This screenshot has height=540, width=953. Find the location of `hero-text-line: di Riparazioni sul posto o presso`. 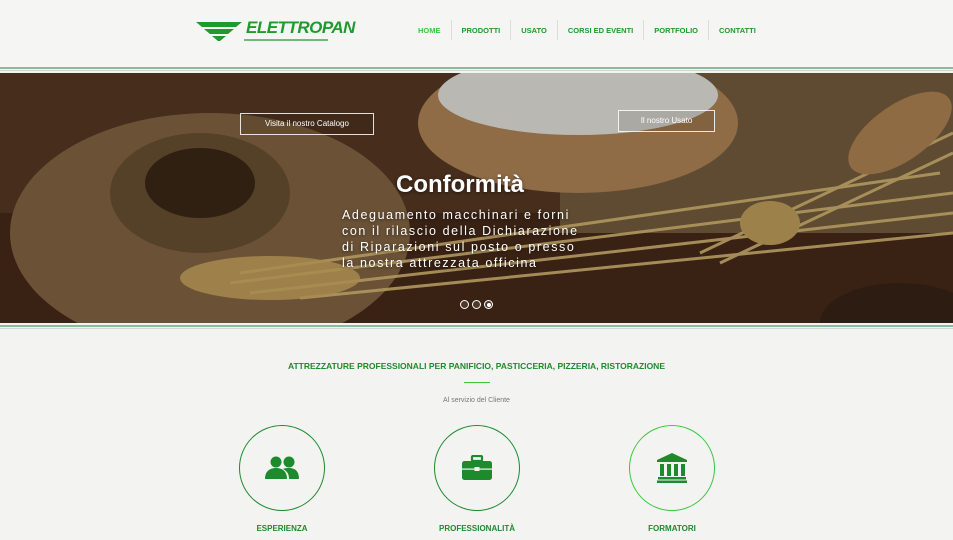

hero-text-line: di Riparazioni sul posto o presso is located at coordinates (459, 247).